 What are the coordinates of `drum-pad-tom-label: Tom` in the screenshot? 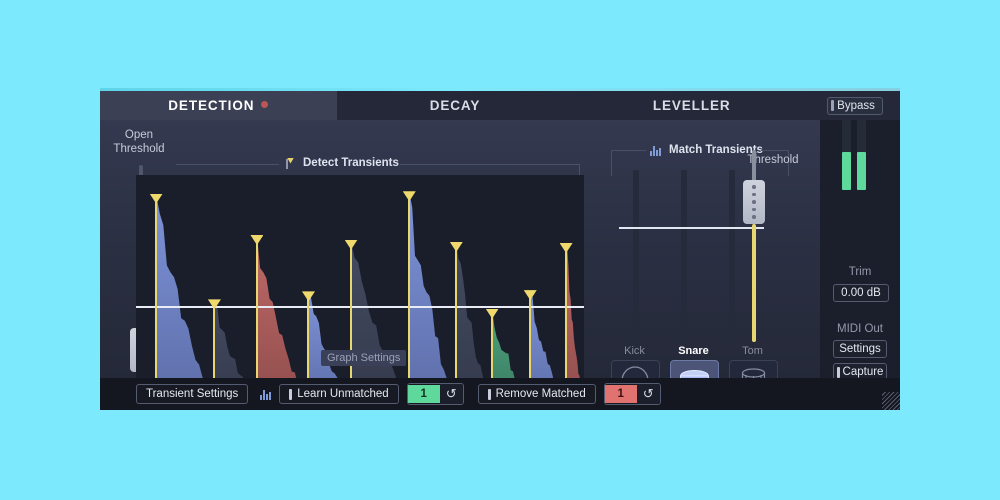 It's located at (752, 351).